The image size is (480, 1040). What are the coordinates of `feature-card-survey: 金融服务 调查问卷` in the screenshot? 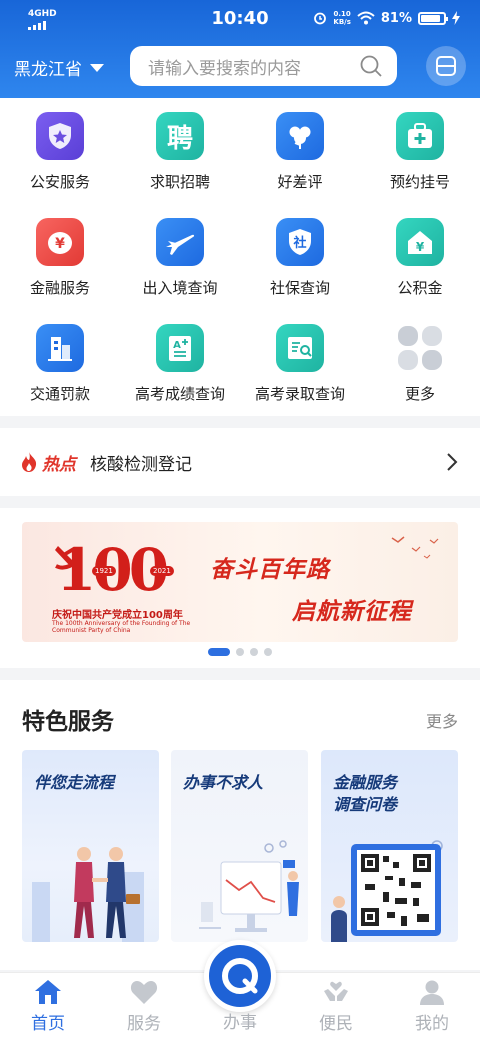 It's located at (389, 846).